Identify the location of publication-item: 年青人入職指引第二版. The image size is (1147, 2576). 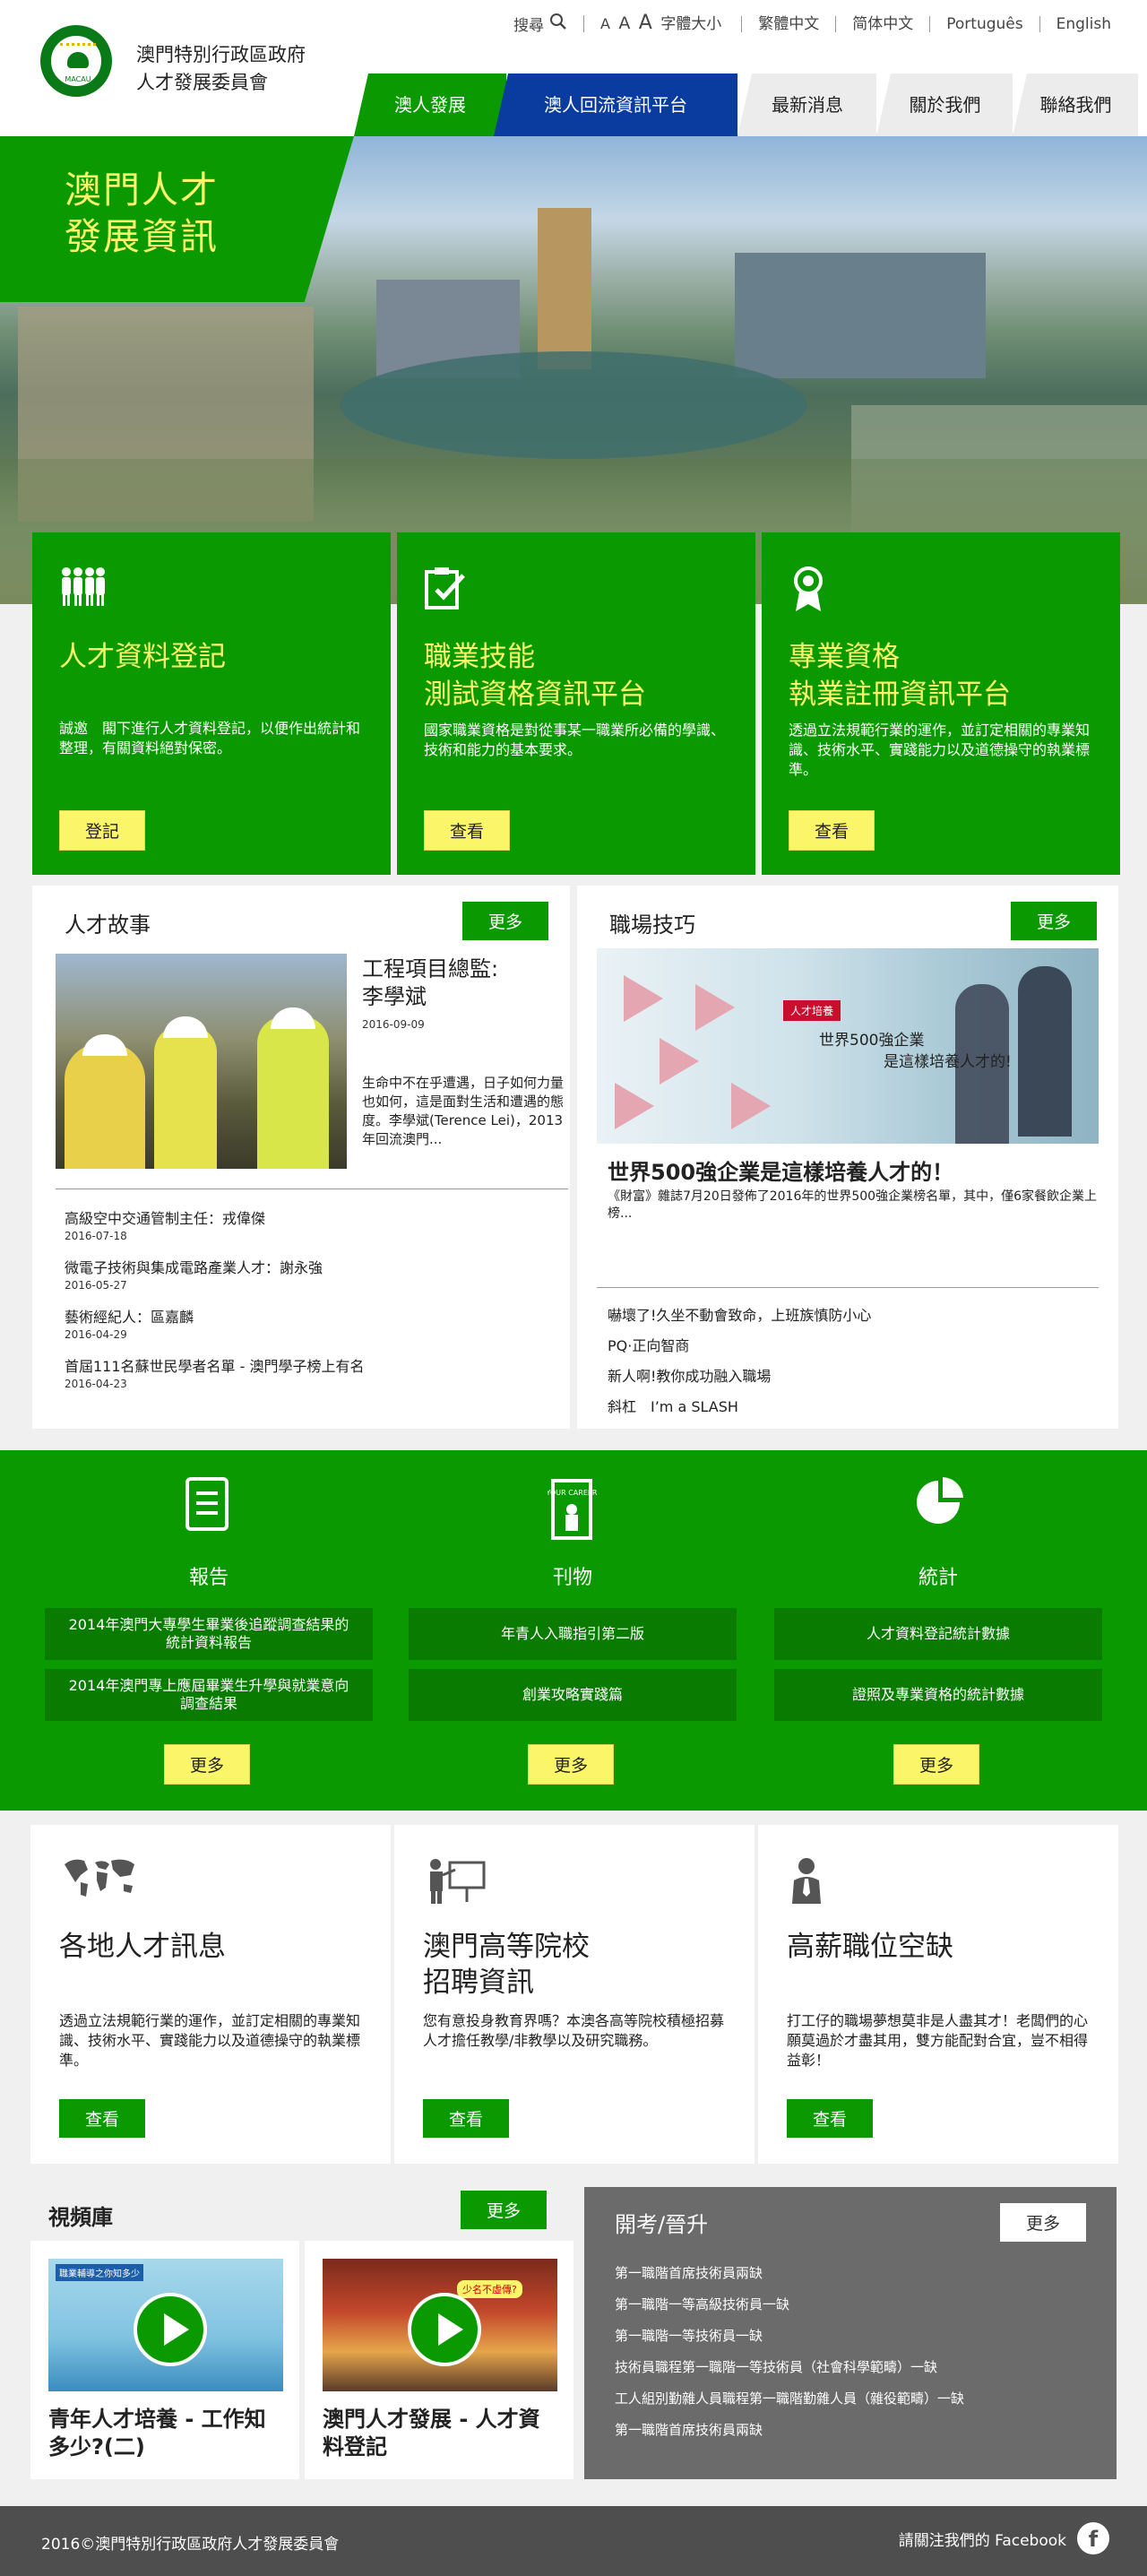
(573, 1634).